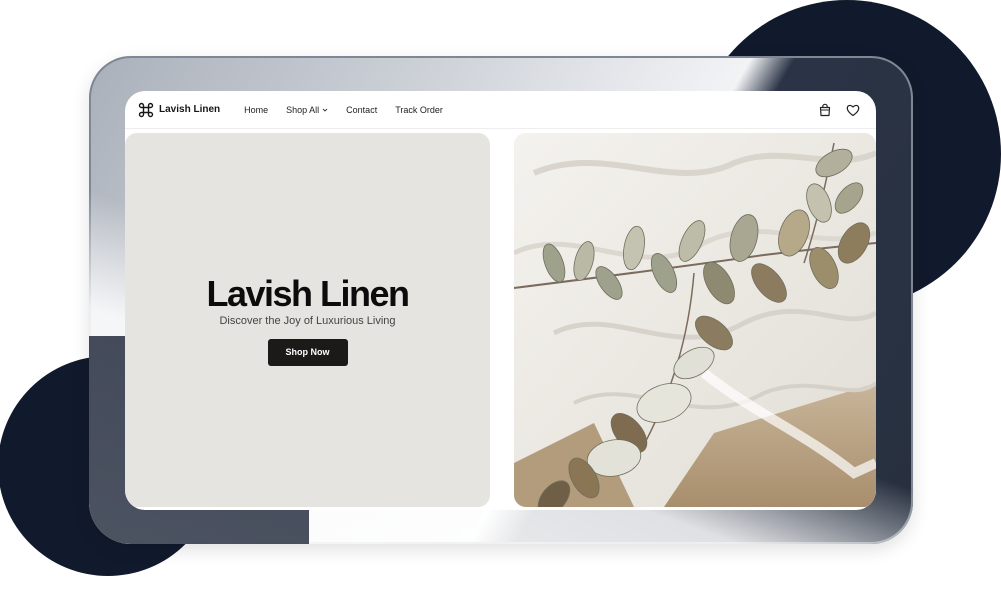 Image resolution: width=1001 pixels, height=600 pixels. I want to click on shop-now-button: Shop Now, so click(307, 352).